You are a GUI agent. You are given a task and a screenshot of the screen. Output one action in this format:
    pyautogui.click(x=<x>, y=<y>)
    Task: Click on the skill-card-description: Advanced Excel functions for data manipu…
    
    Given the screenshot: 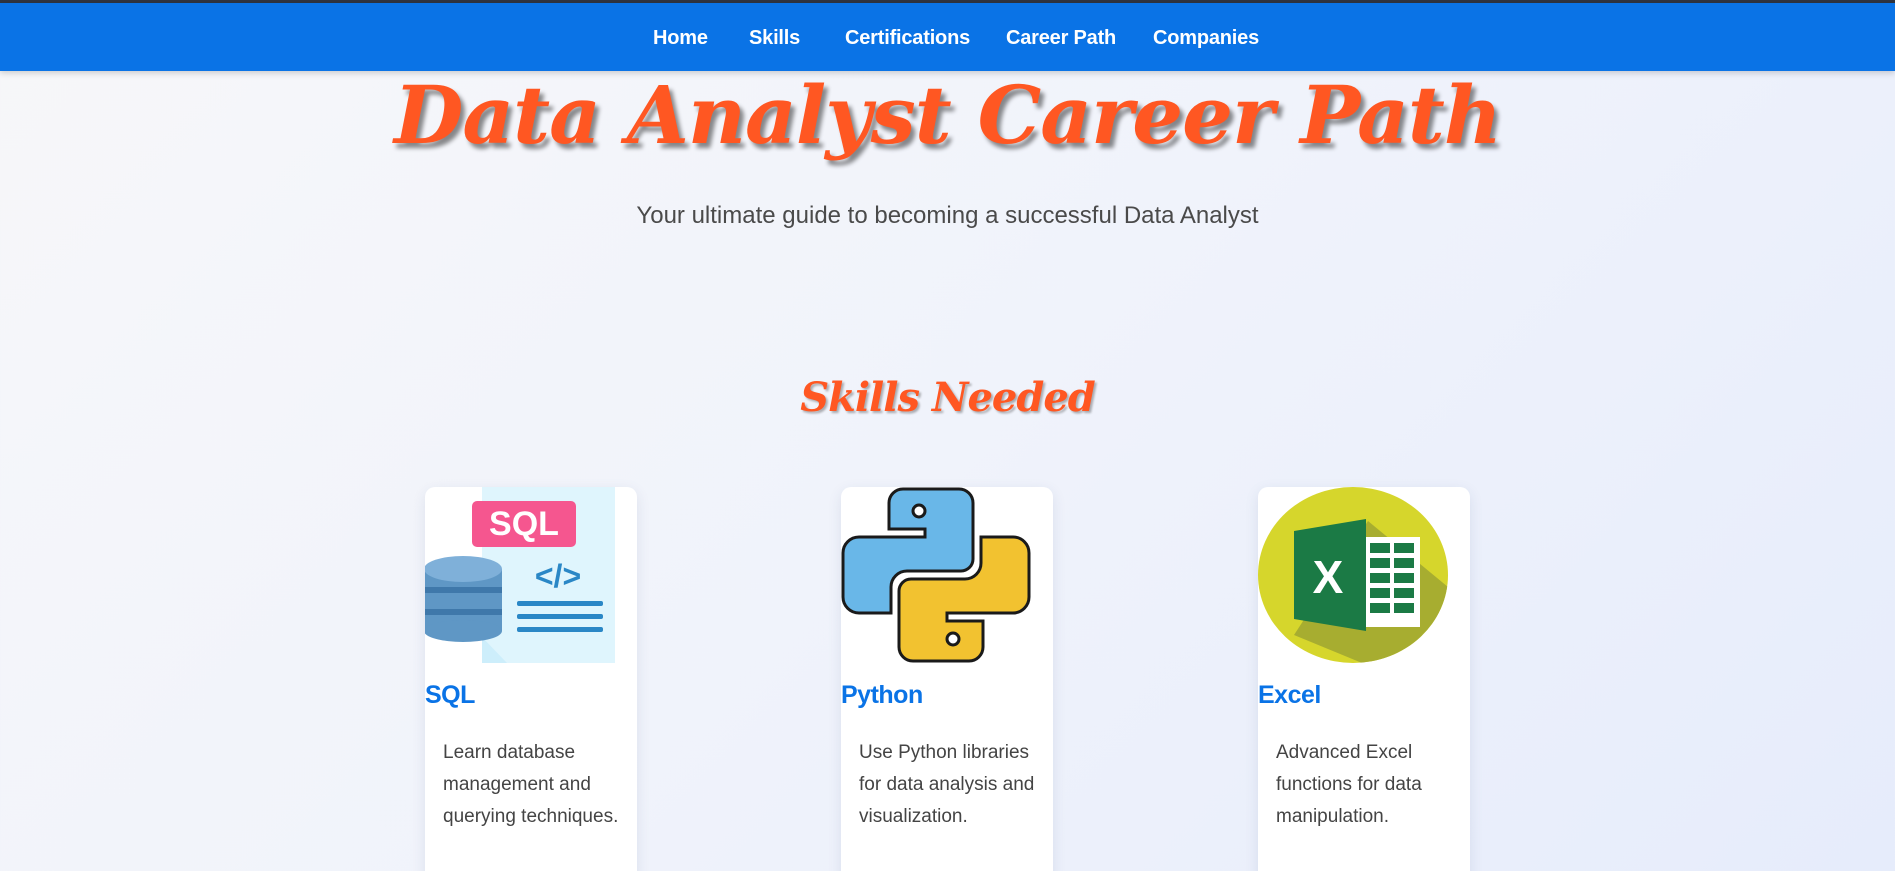 What is the action you would take?
    pyautogui.click(x=1349, y=784)
    